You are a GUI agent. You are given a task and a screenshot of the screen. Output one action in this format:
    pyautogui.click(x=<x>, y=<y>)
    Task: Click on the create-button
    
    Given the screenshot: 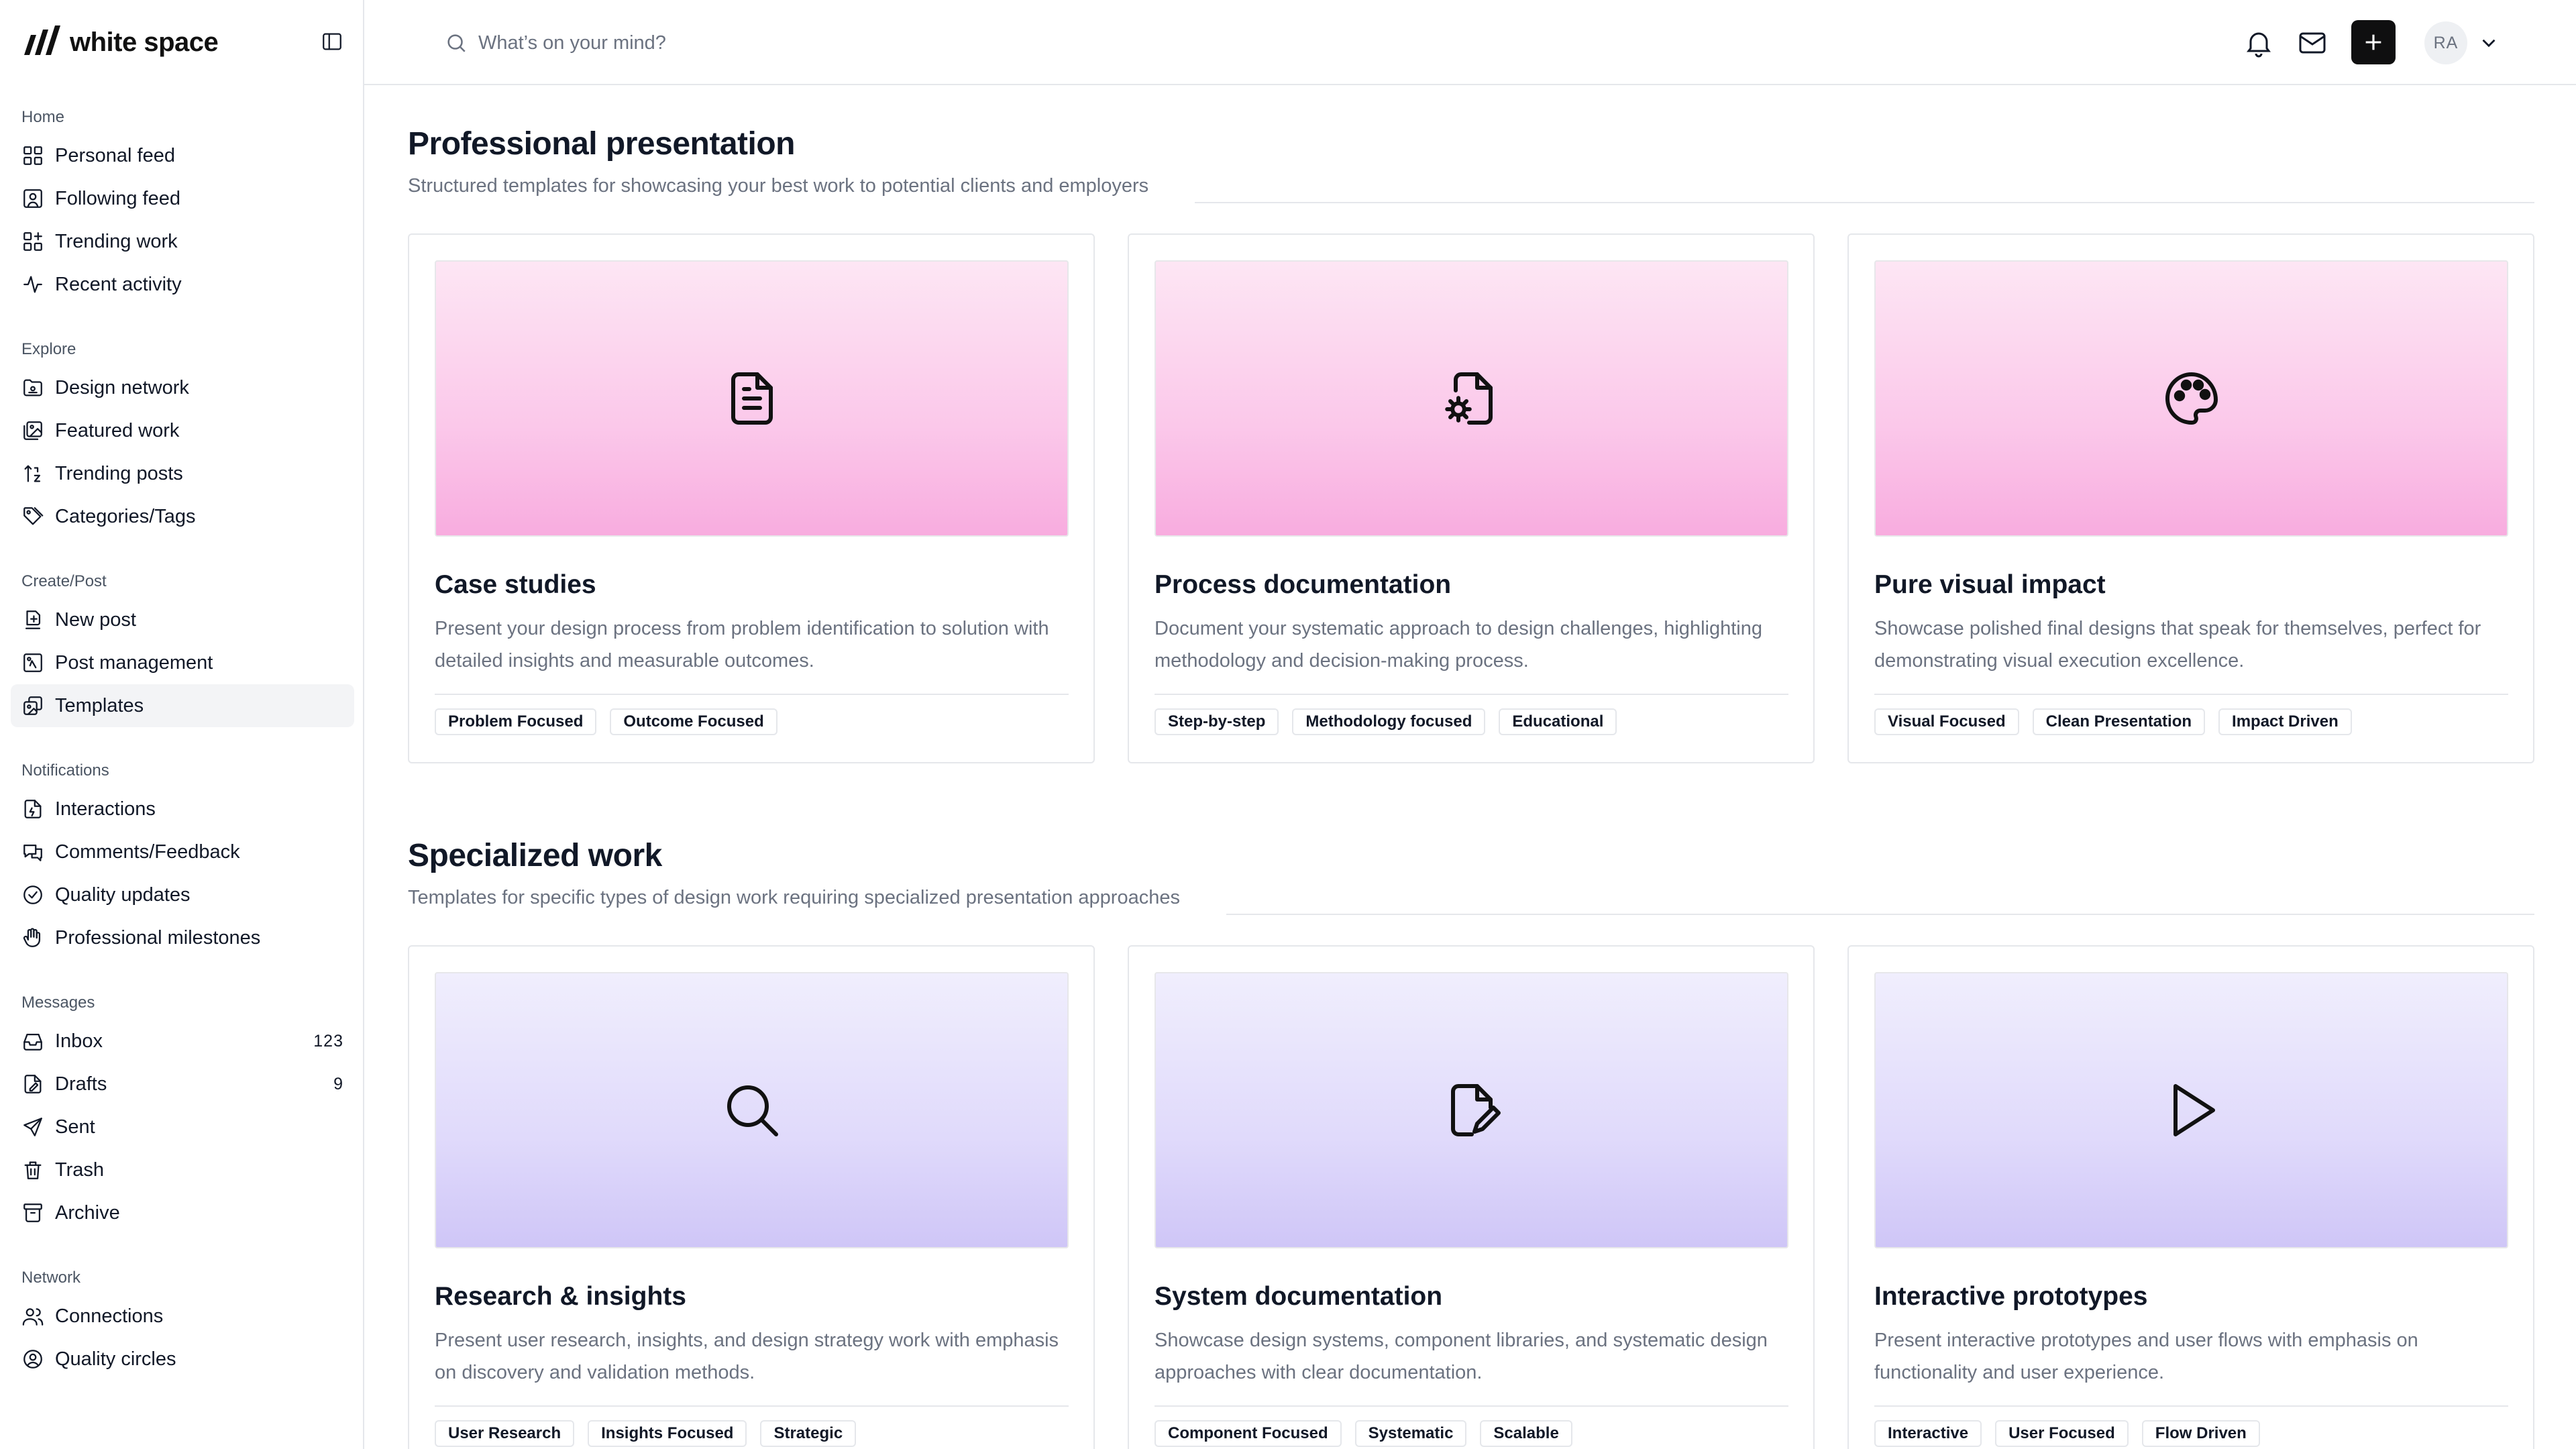 What is the action you would take?
    pyautogui.click(x=2373, y=42)
    